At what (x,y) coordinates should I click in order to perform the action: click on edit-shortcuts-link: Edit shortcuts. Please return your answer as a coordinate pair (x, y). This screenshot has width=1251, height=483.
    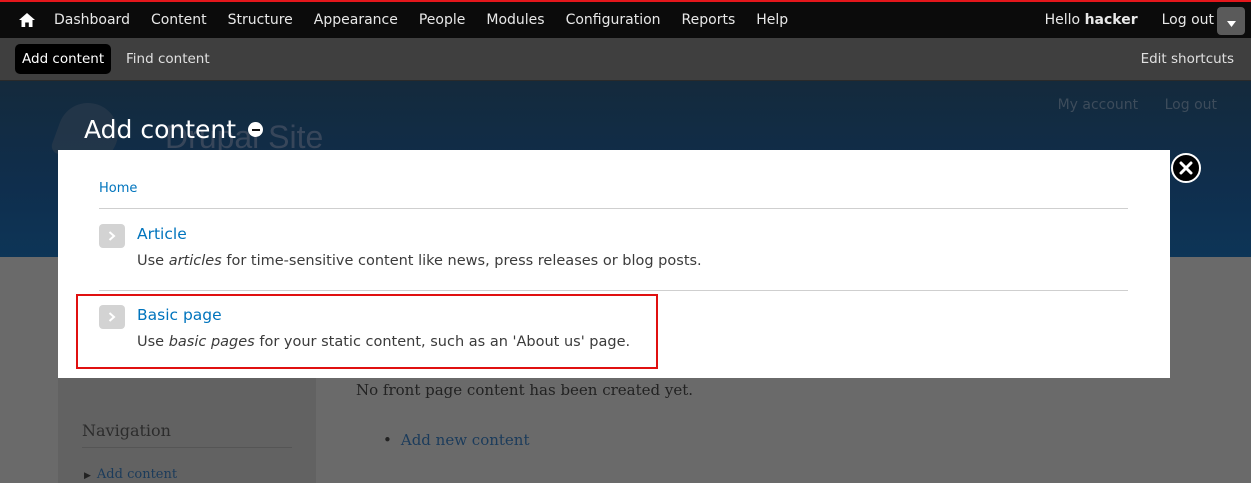
    Looking at the image, I should click on (1187, 59).